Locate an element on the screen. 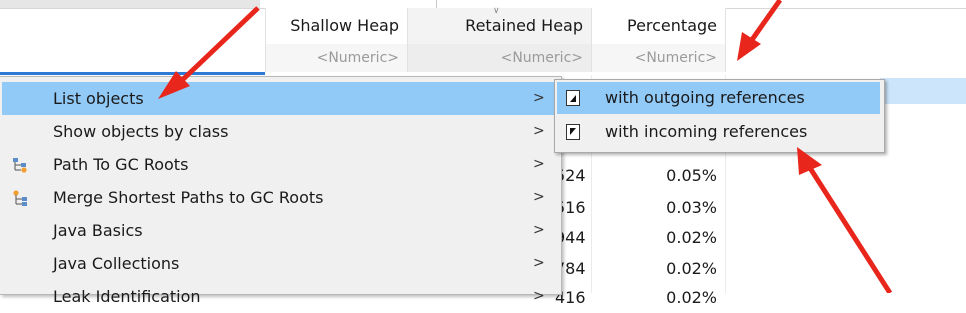 The height and width of the screenshot is (313, 966). annotation-arrow-to-incoming-references is located at coordinates (845, 220).